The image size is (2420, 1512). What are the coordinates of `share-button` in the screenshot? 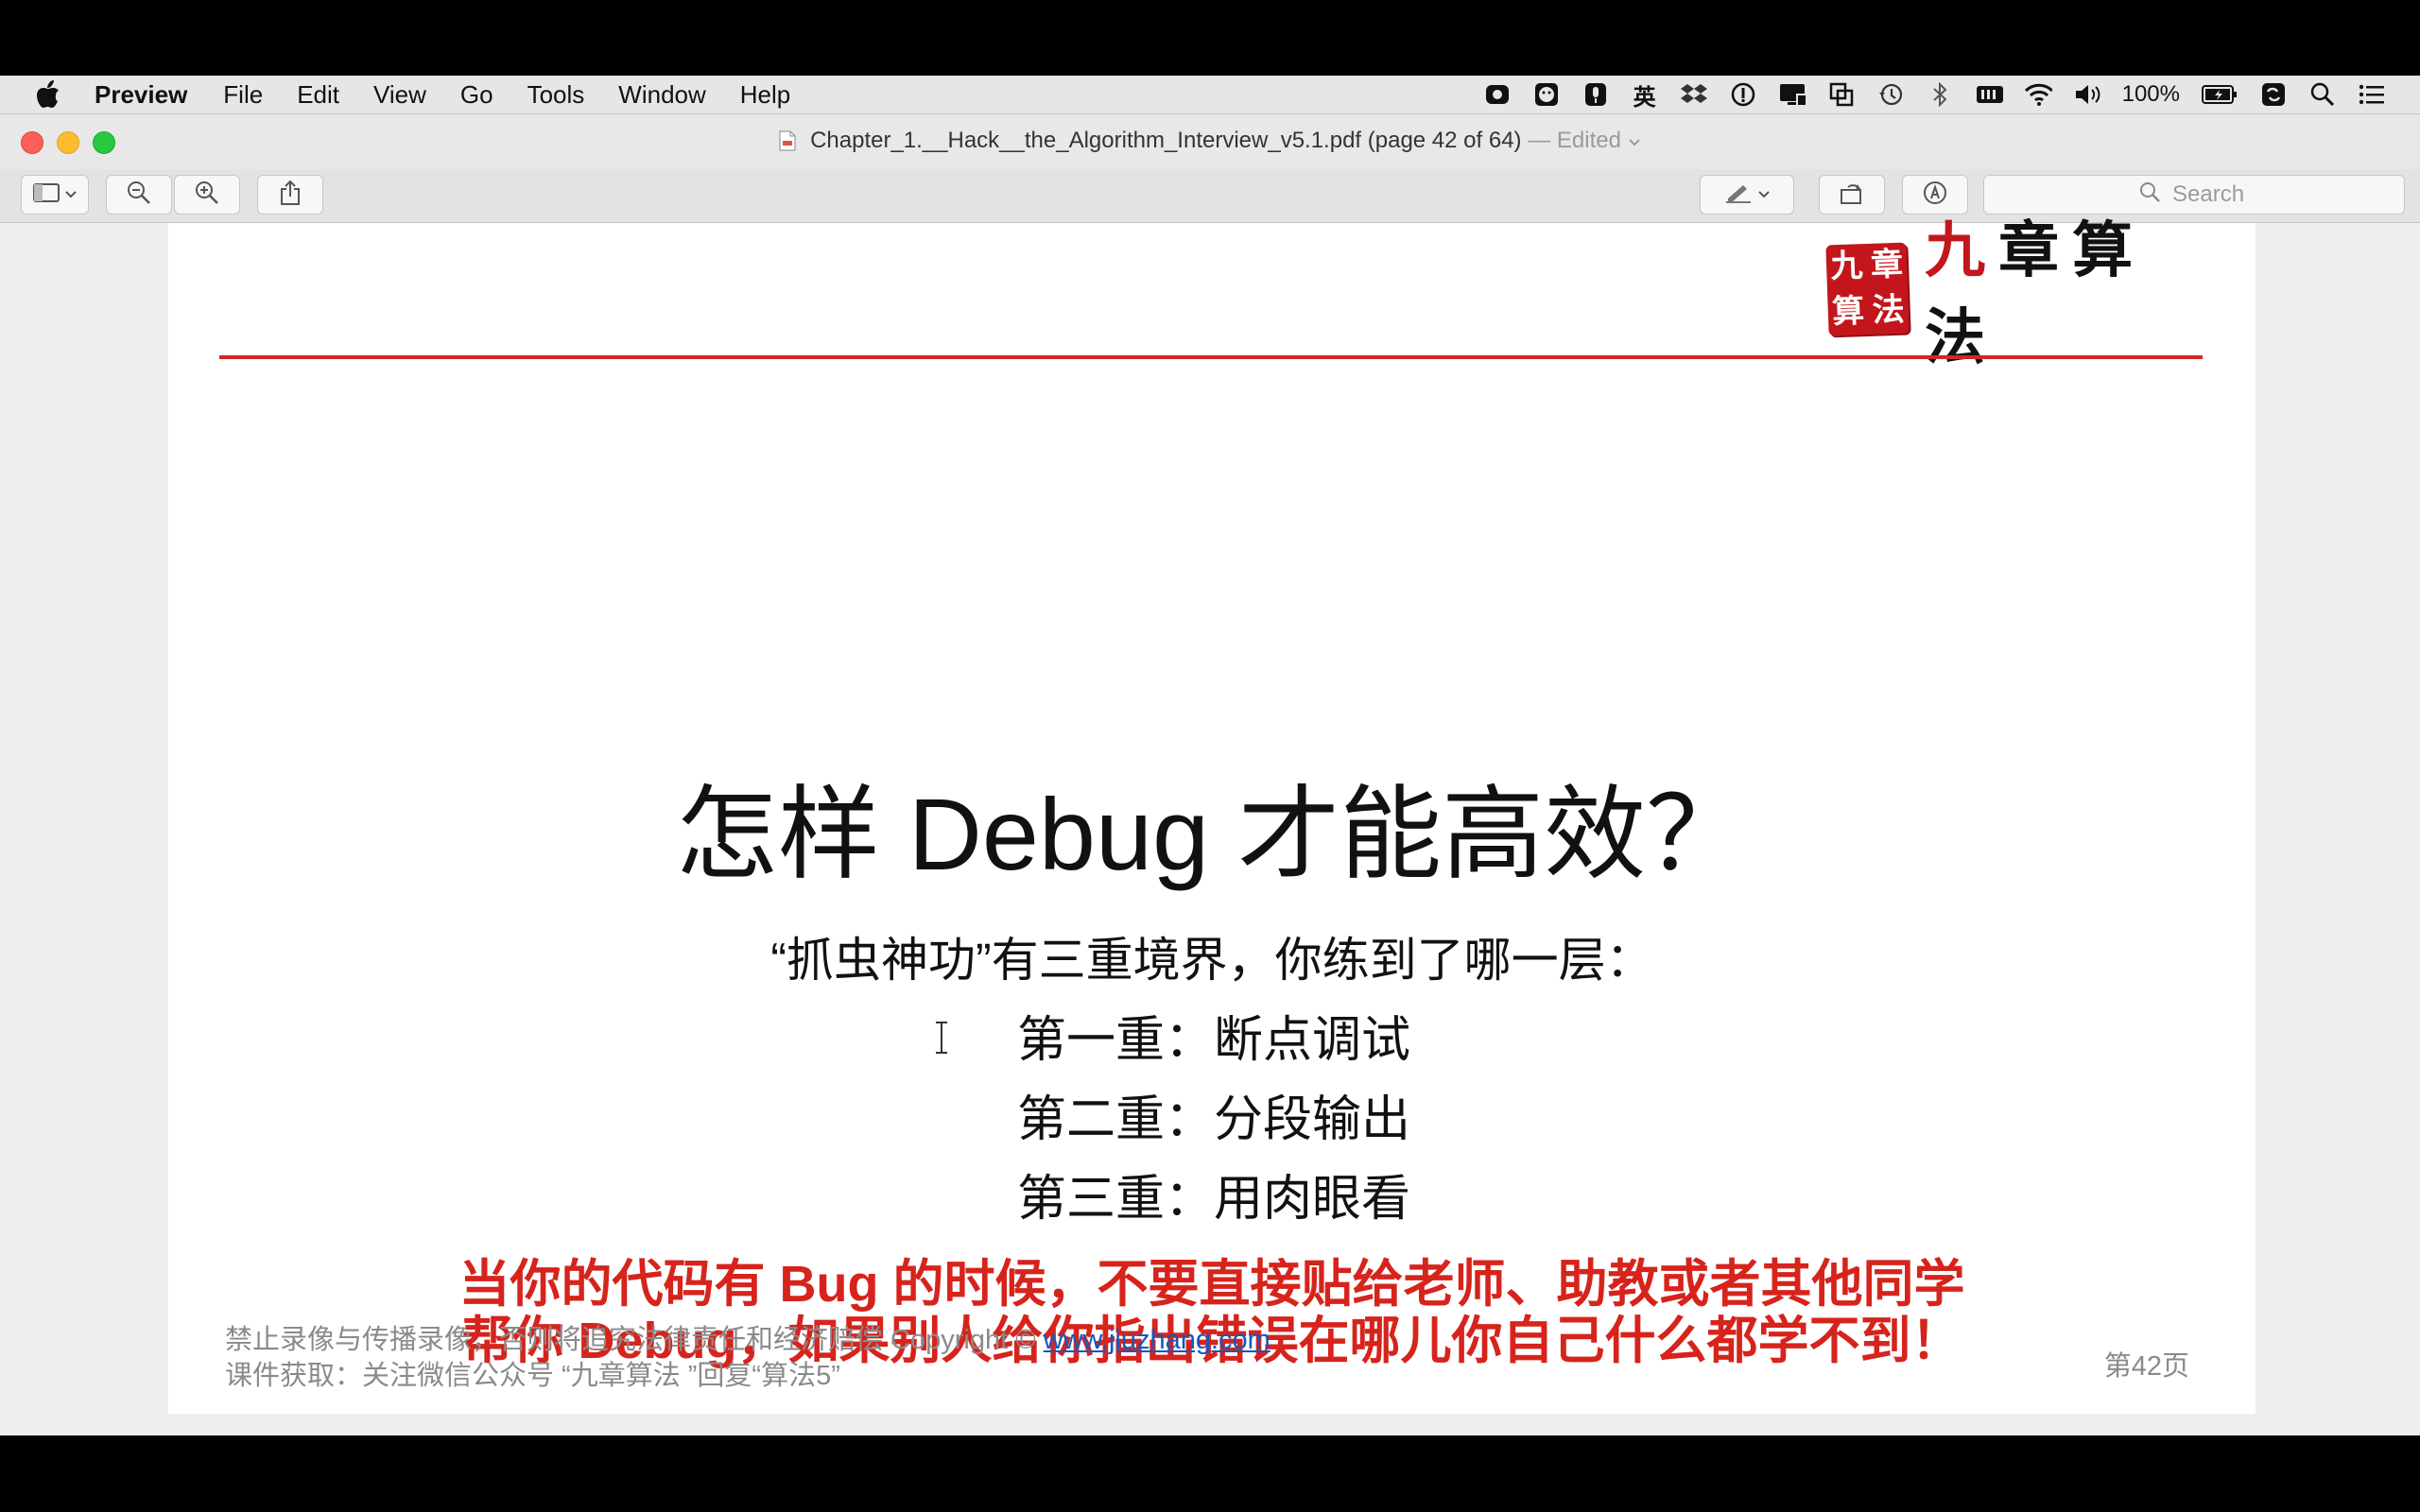 It's located at (290, 195).